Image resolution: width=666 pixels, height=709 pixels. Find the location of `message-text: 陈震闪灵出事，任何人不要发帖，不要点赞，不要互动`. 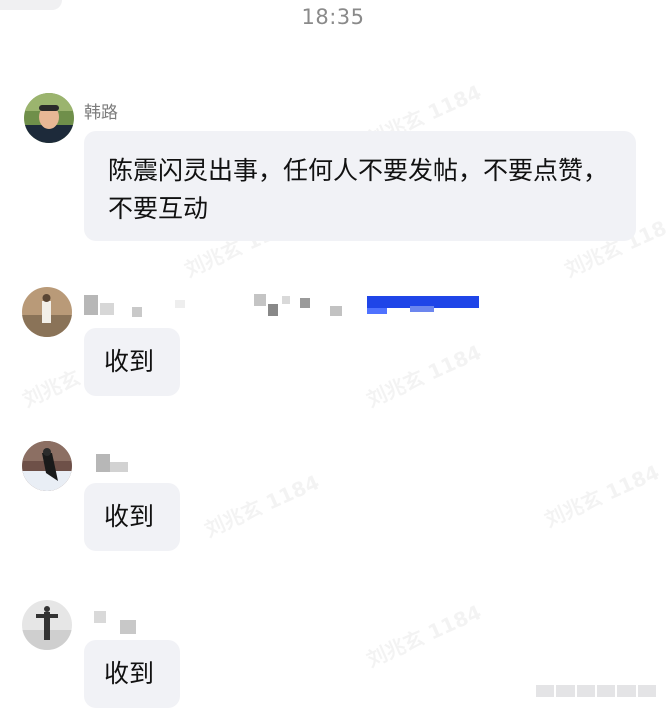

message-text: 陈震闪灵出事，任何人不要发帖，不要点赞，不要互动 is located at coordinates (358, 189).